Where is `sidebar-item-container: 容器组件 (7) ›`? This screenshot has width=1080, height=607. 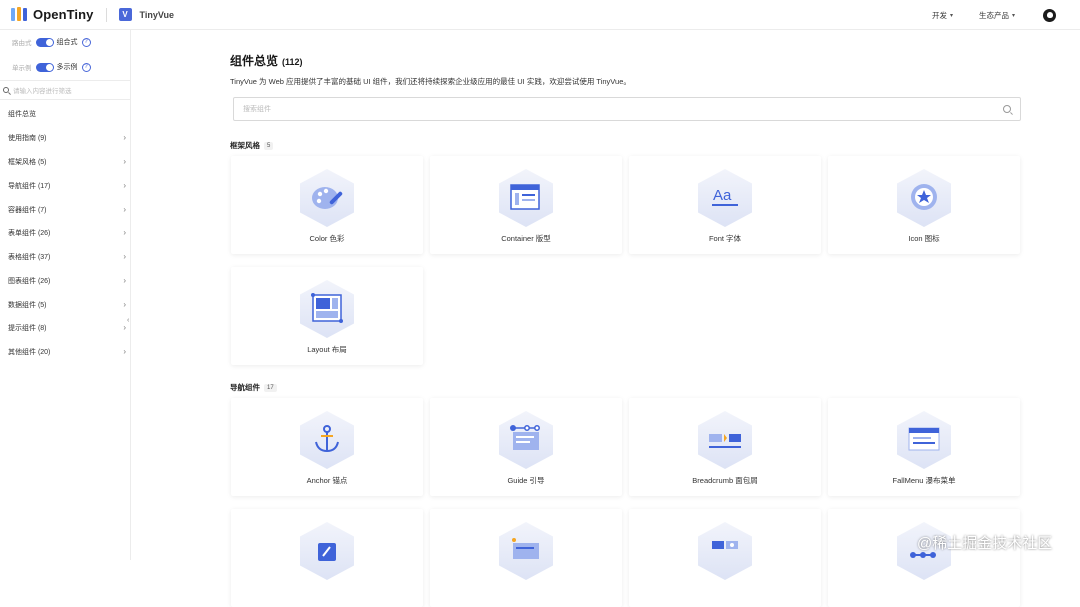 sidebar-item-container: 容器组件 (7) › is located at coordinates (65, 210).